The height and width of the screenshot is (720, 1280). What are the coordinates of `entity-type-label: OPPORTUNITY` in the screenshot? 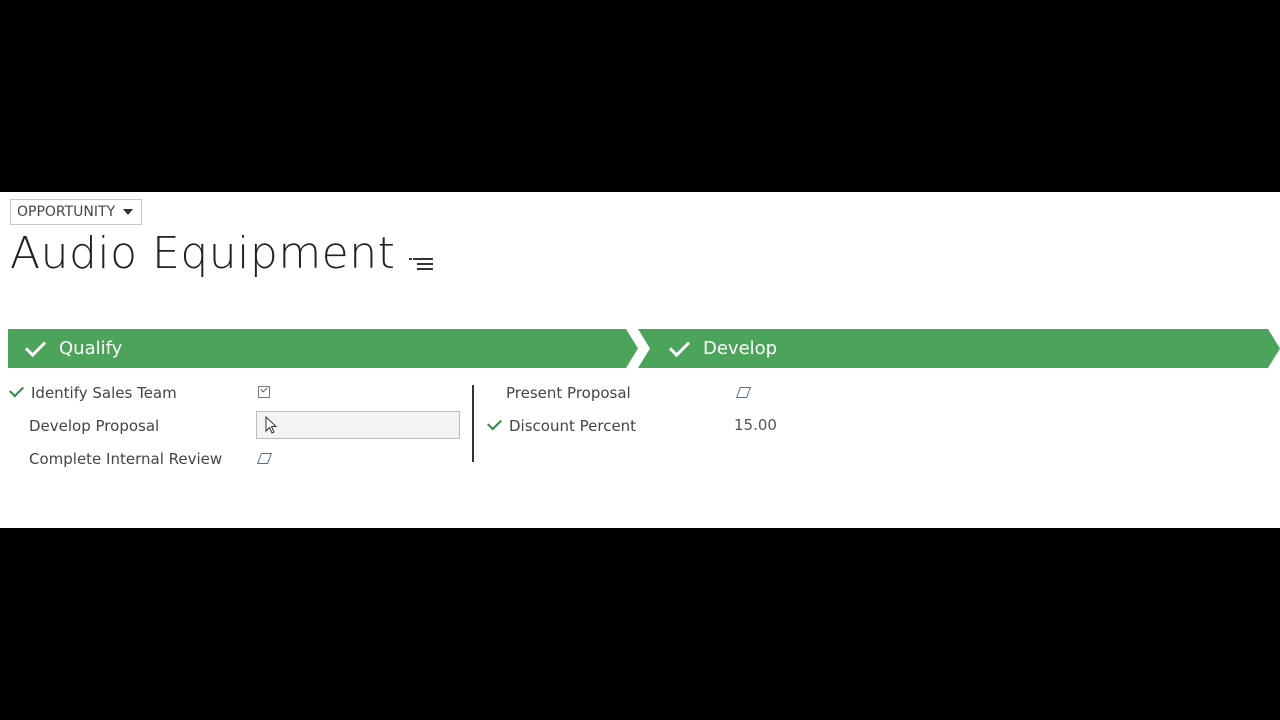 It's located at (66, 212).